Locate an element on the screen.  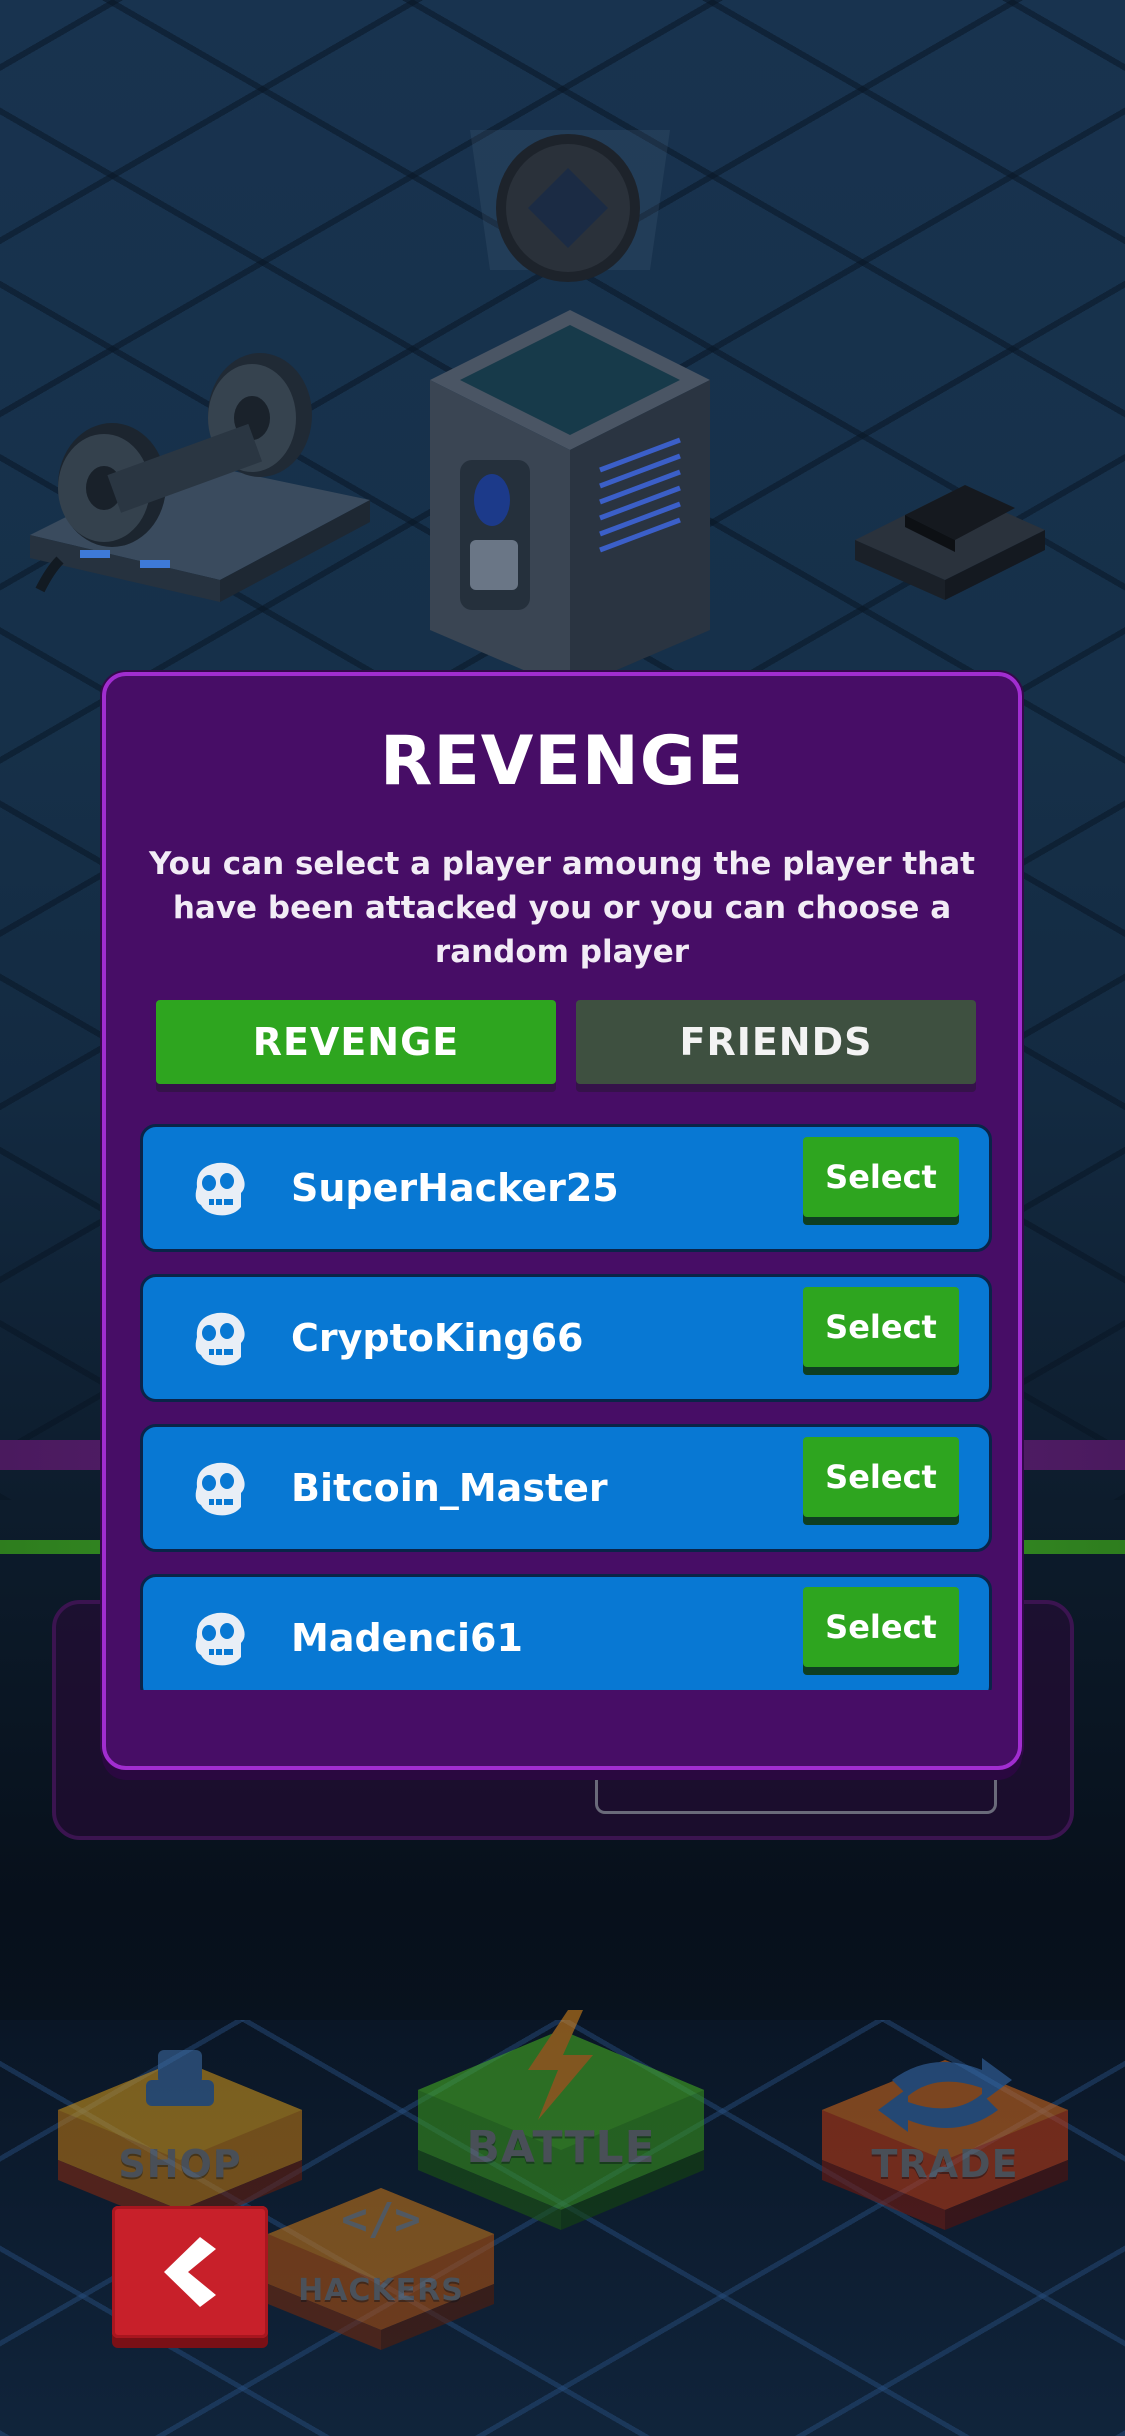
player-row: CryptoKing66 Select is located at coordinates (566, 1338).